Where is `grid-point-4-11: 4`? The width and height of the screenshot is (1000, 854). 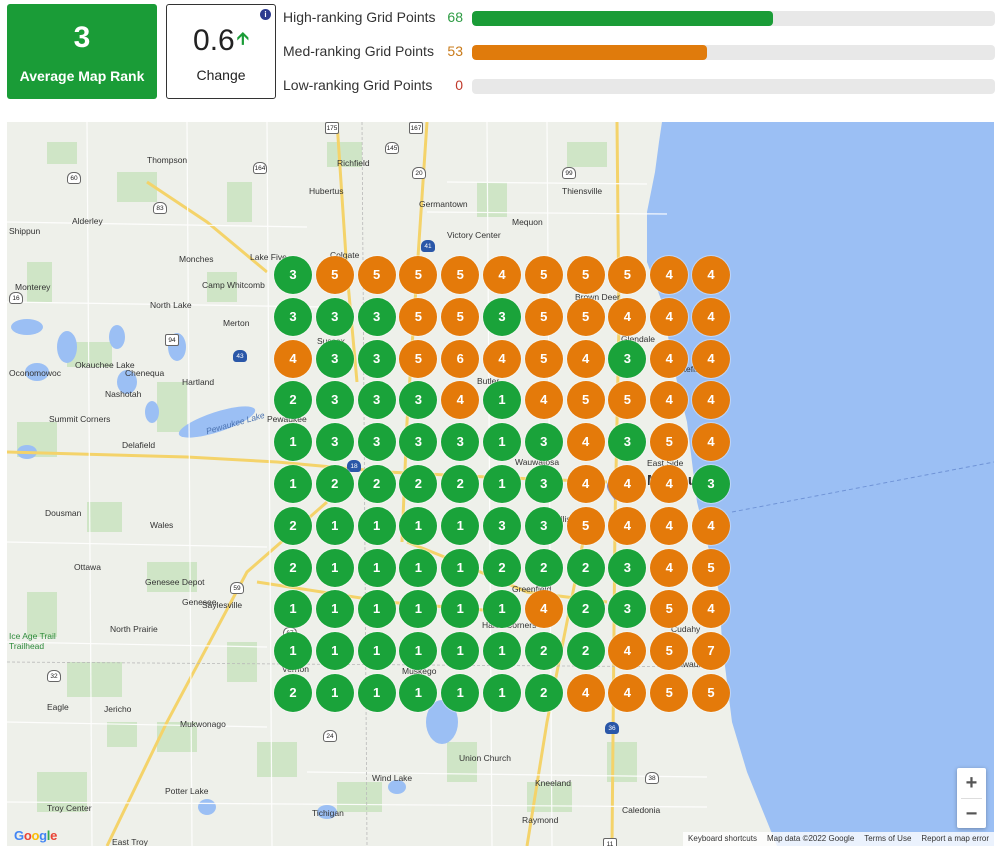 grid-point-4-11: 4 is located at coordinates (711, 400).